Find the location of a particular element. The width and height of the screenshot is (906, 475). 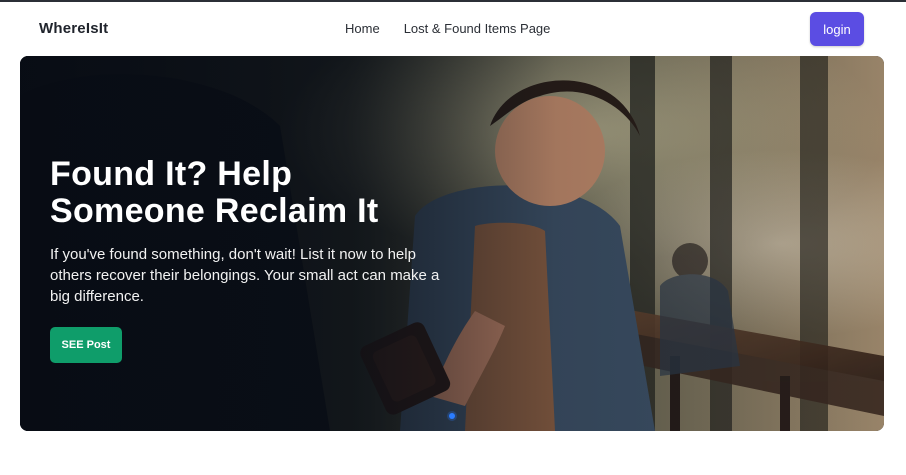

hero-title-line2: Someone Reclaim It is located at coordinates (214, 211).